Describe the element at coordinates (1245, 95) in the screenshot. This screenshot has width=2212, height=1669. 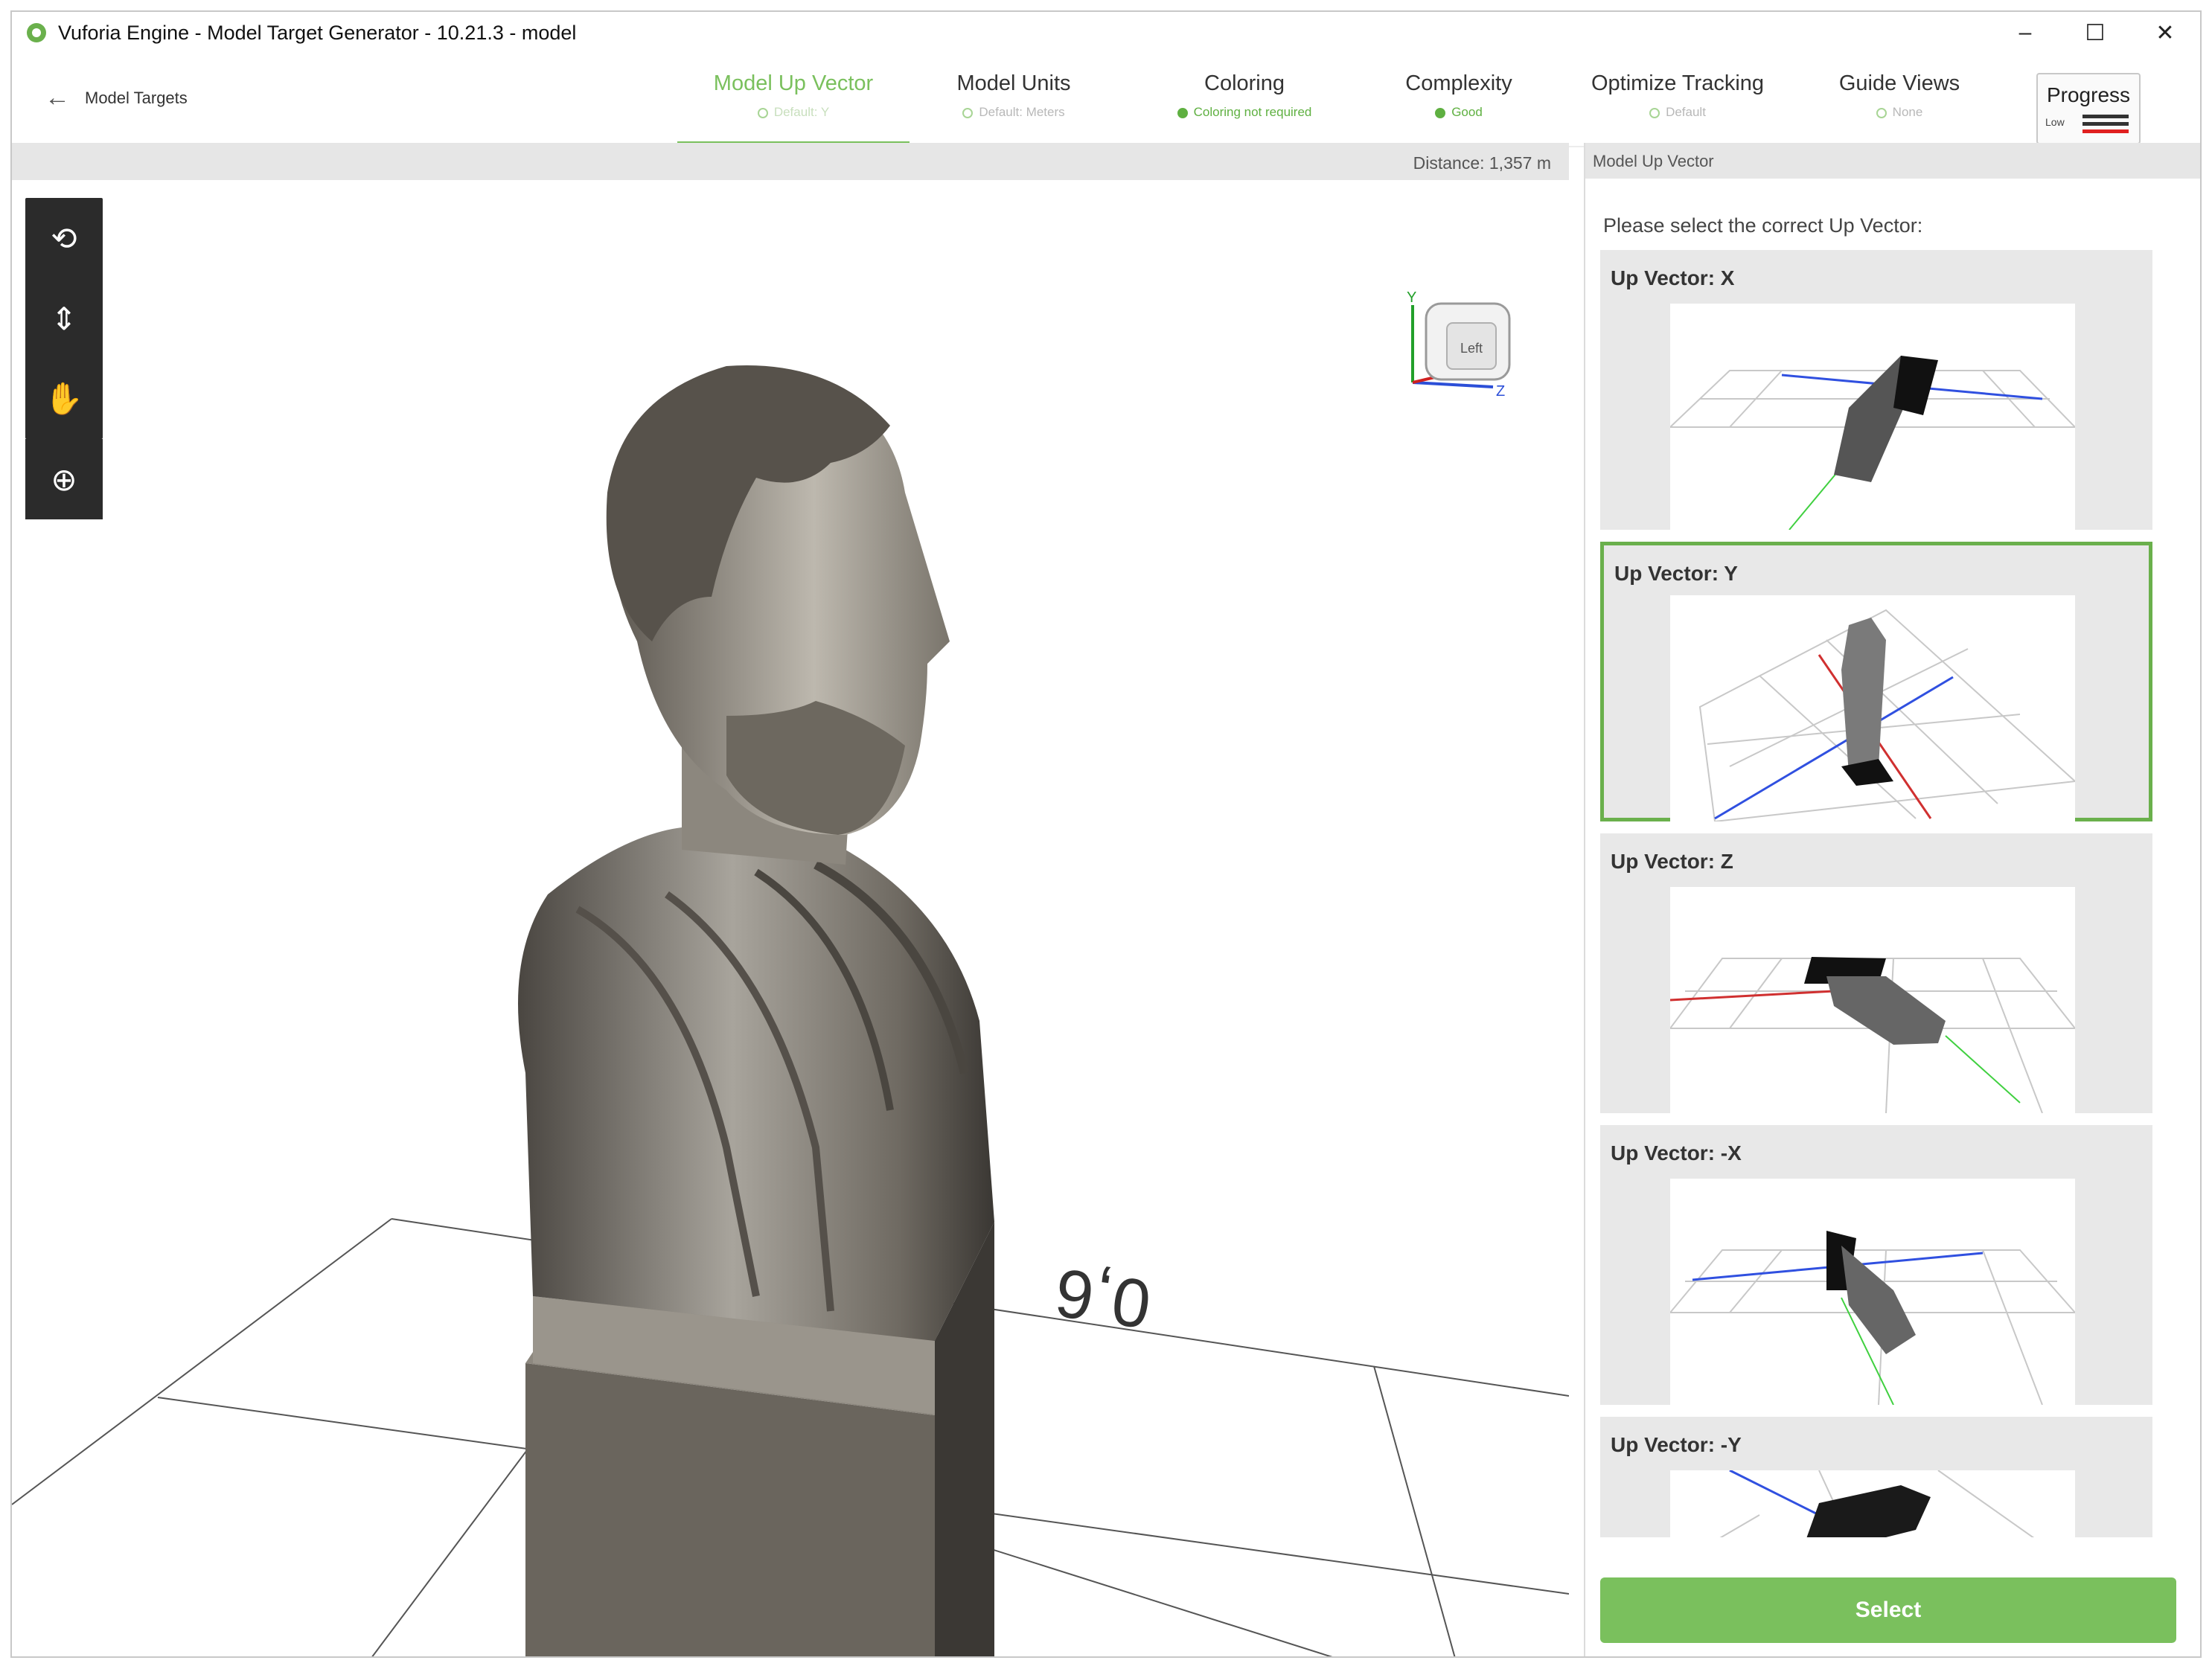
I see `tab-coloring: Coloring Coloring not required` at that location.